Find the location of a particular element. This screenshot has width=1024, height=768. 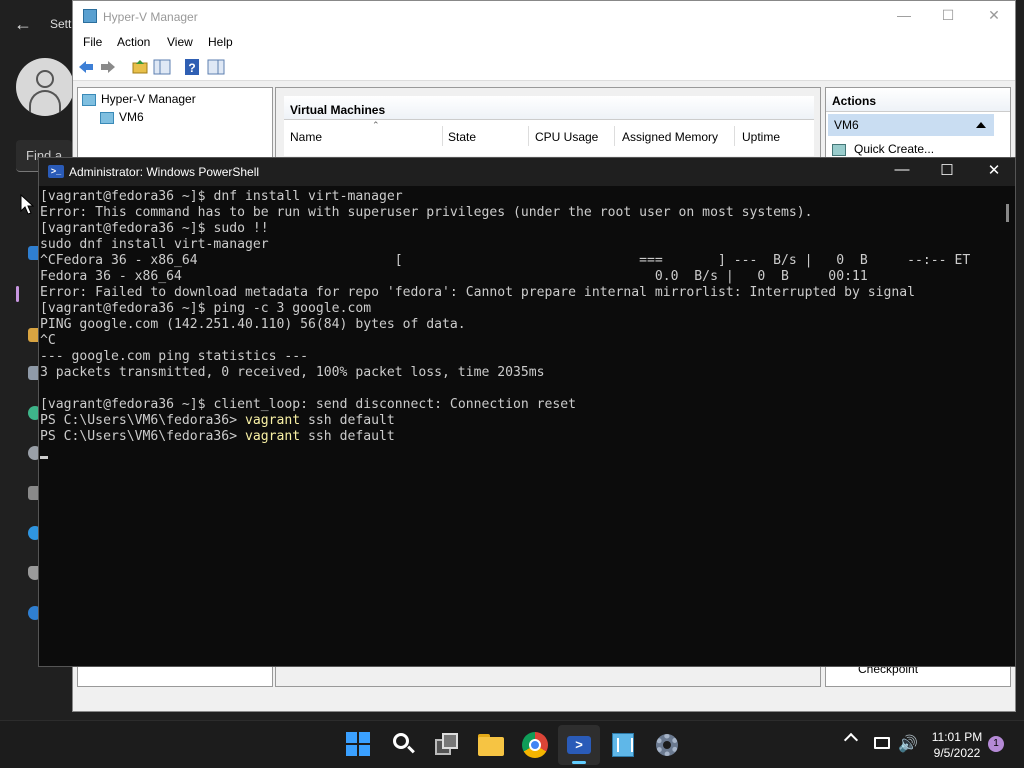

tree-item-hyperv-manager: Hyper-V Manager is located at coordinates (139, 99).